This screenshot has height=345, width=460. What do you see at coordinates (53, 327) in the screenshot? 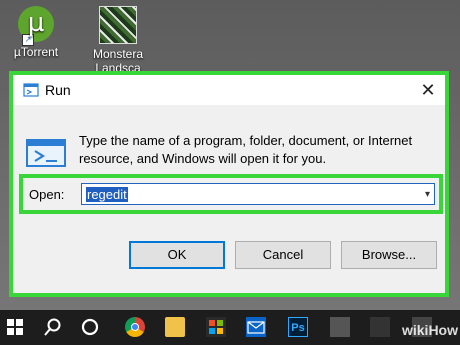
I see `search-icon` at bounding box center [53, 327].